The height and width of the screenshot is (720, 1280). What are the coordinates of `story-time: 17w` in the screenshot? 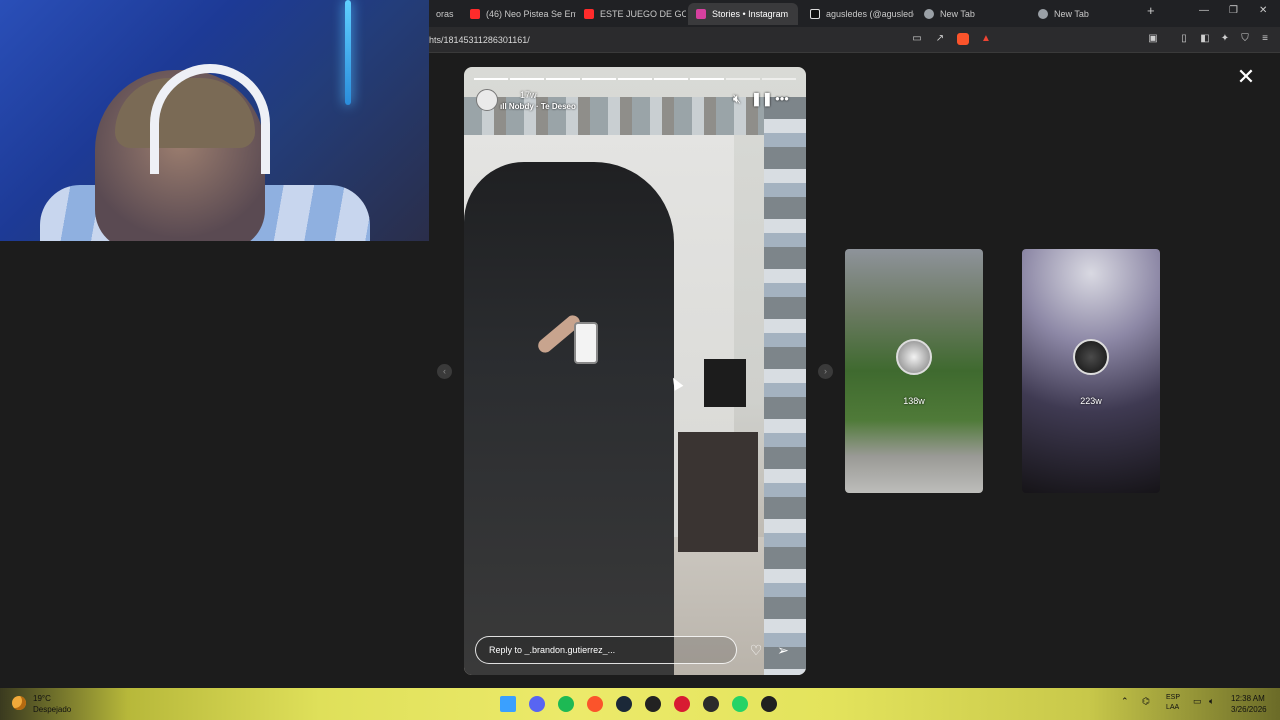 It's located at (528, 95).